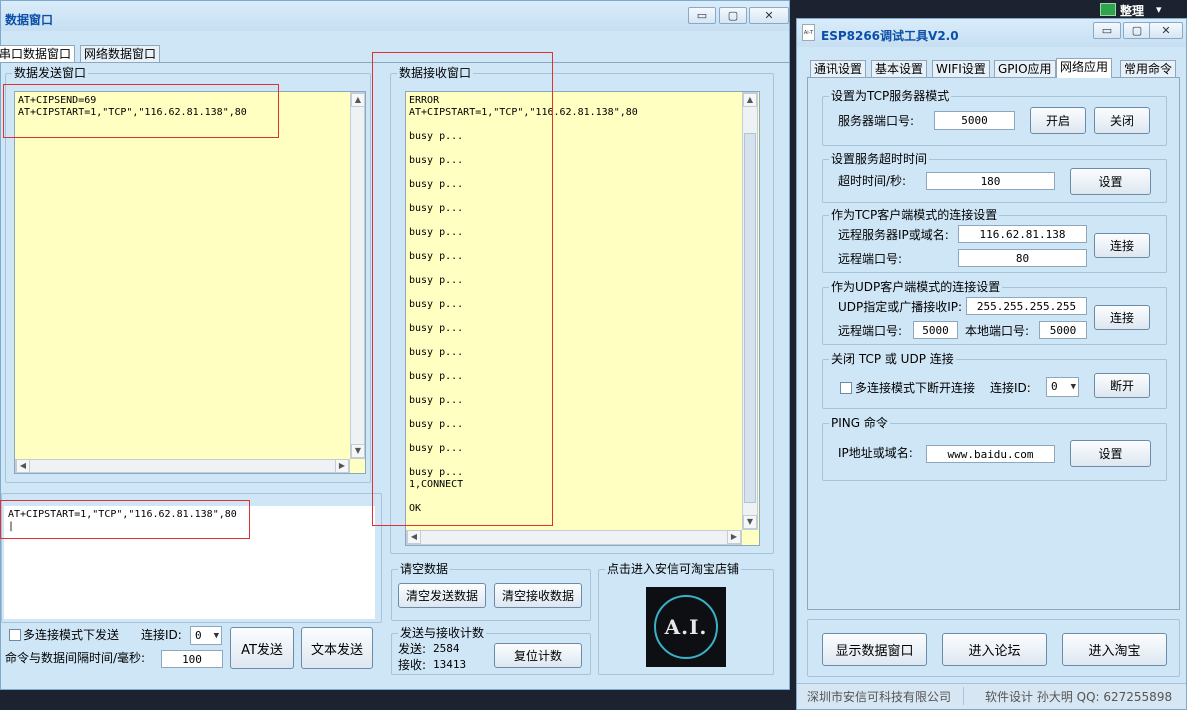  I want to click on conn-id-label: 连接ID:, so click(161, 635).